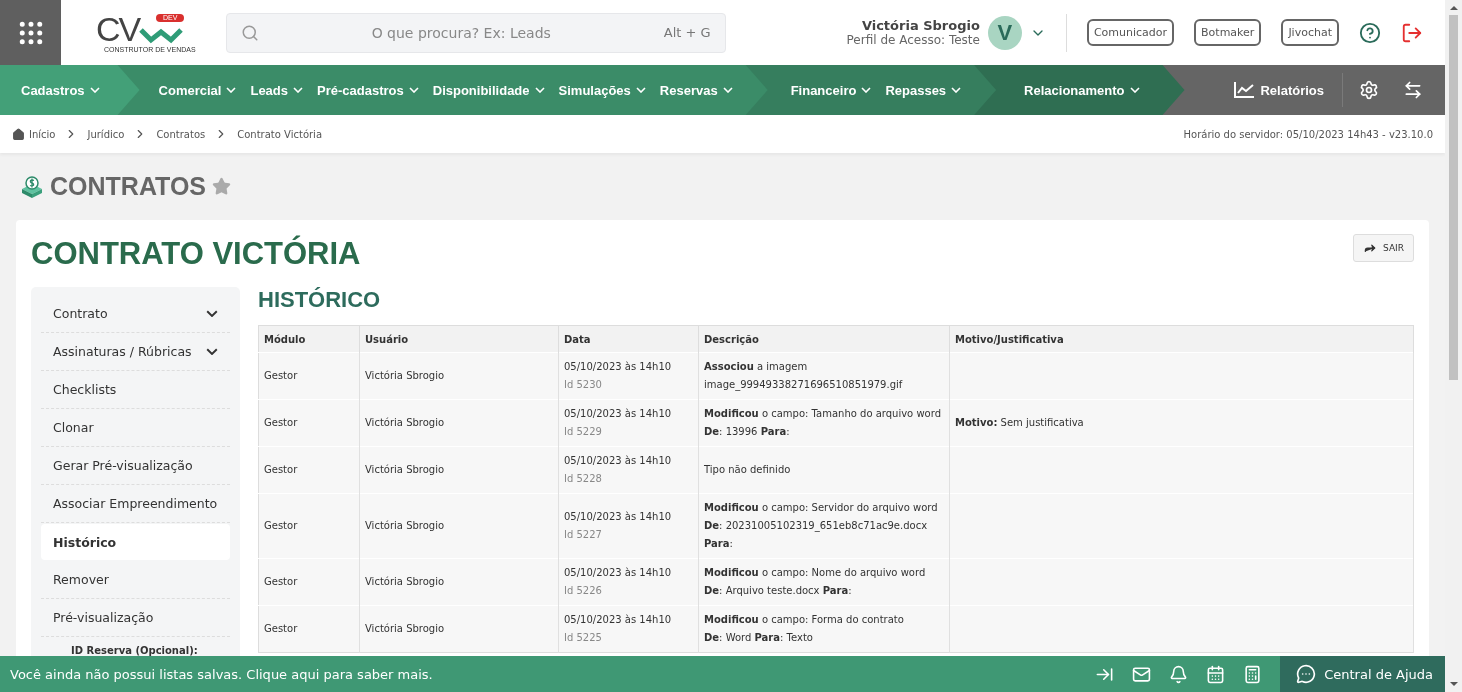 The height and width of the screenshot is (692, 1462). I want to click on apps-menu-button, so click(30, 32).